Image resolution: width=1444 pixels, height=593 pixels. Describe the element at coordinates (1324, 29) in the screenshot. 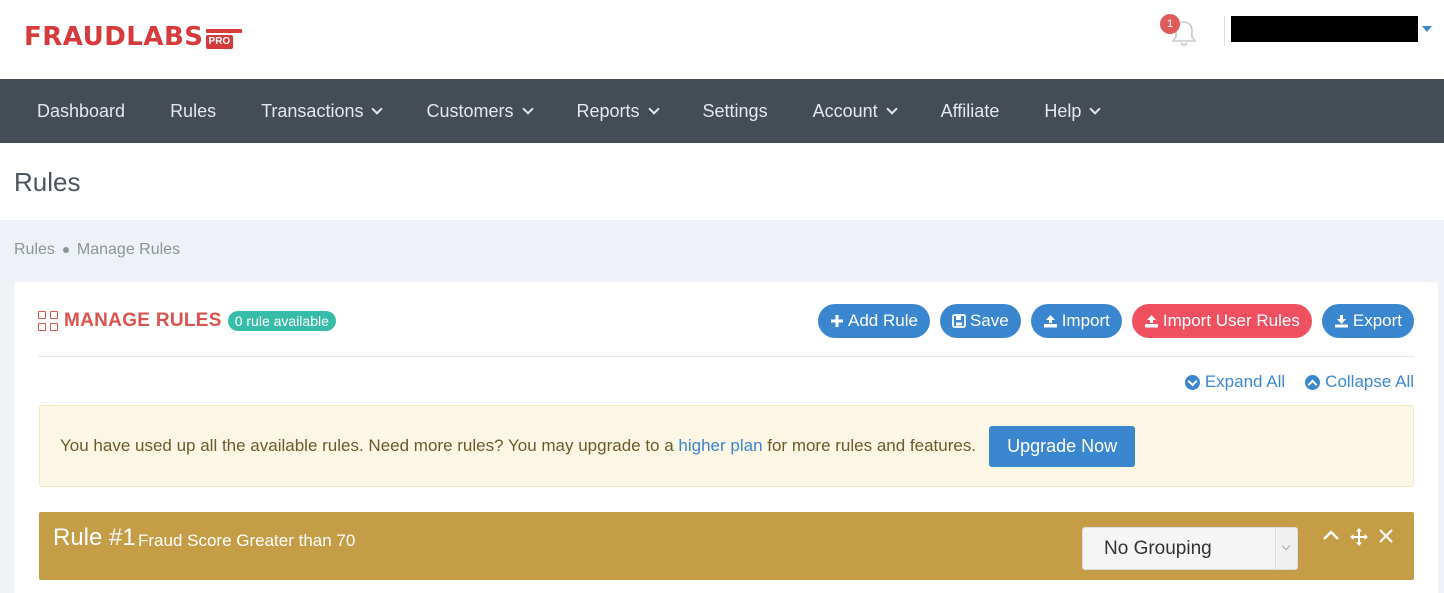

I see `user-name-redacted` at that location.